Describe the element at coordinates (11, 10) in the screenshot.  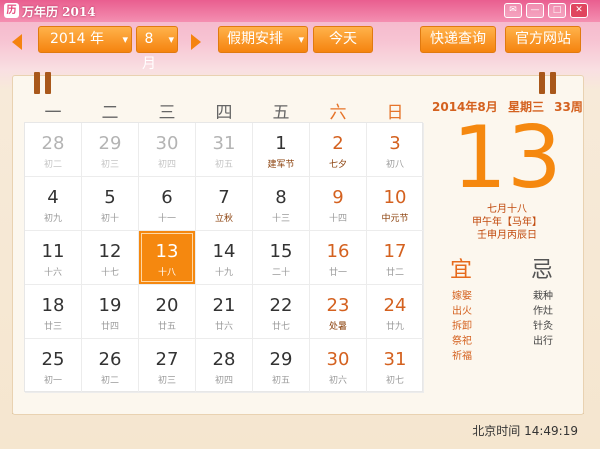
I see `calendar-app-icon: 历` at that location.